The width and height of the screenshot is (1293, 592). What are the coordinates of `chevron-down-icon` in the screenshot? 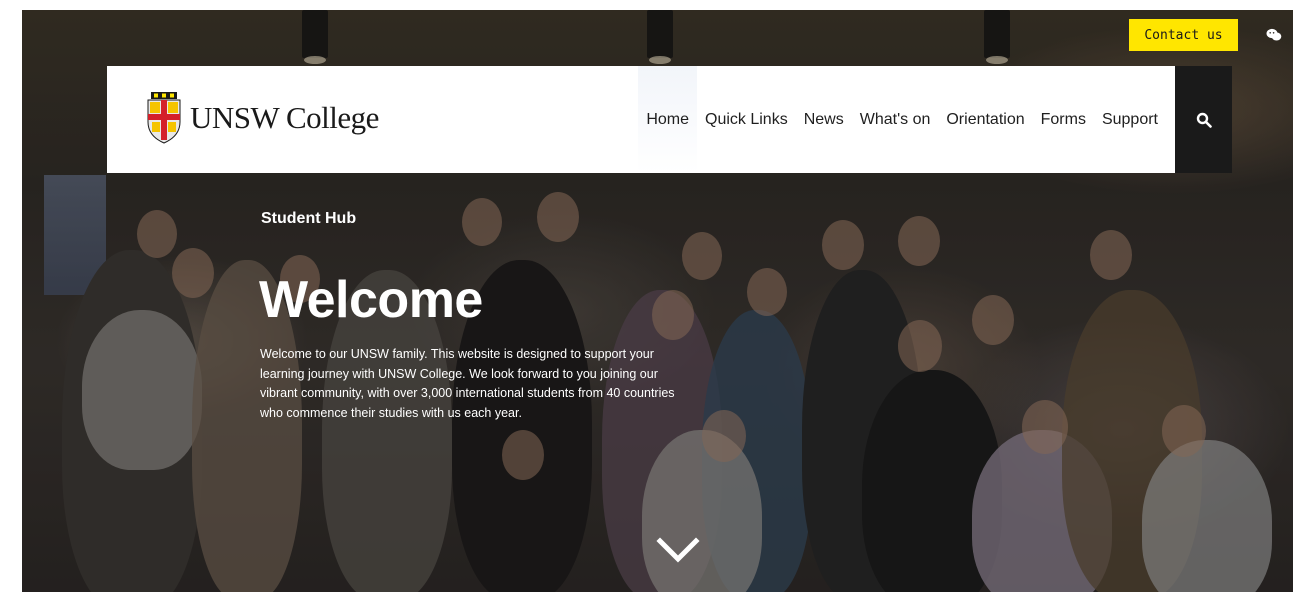 It's located at (678, 550).